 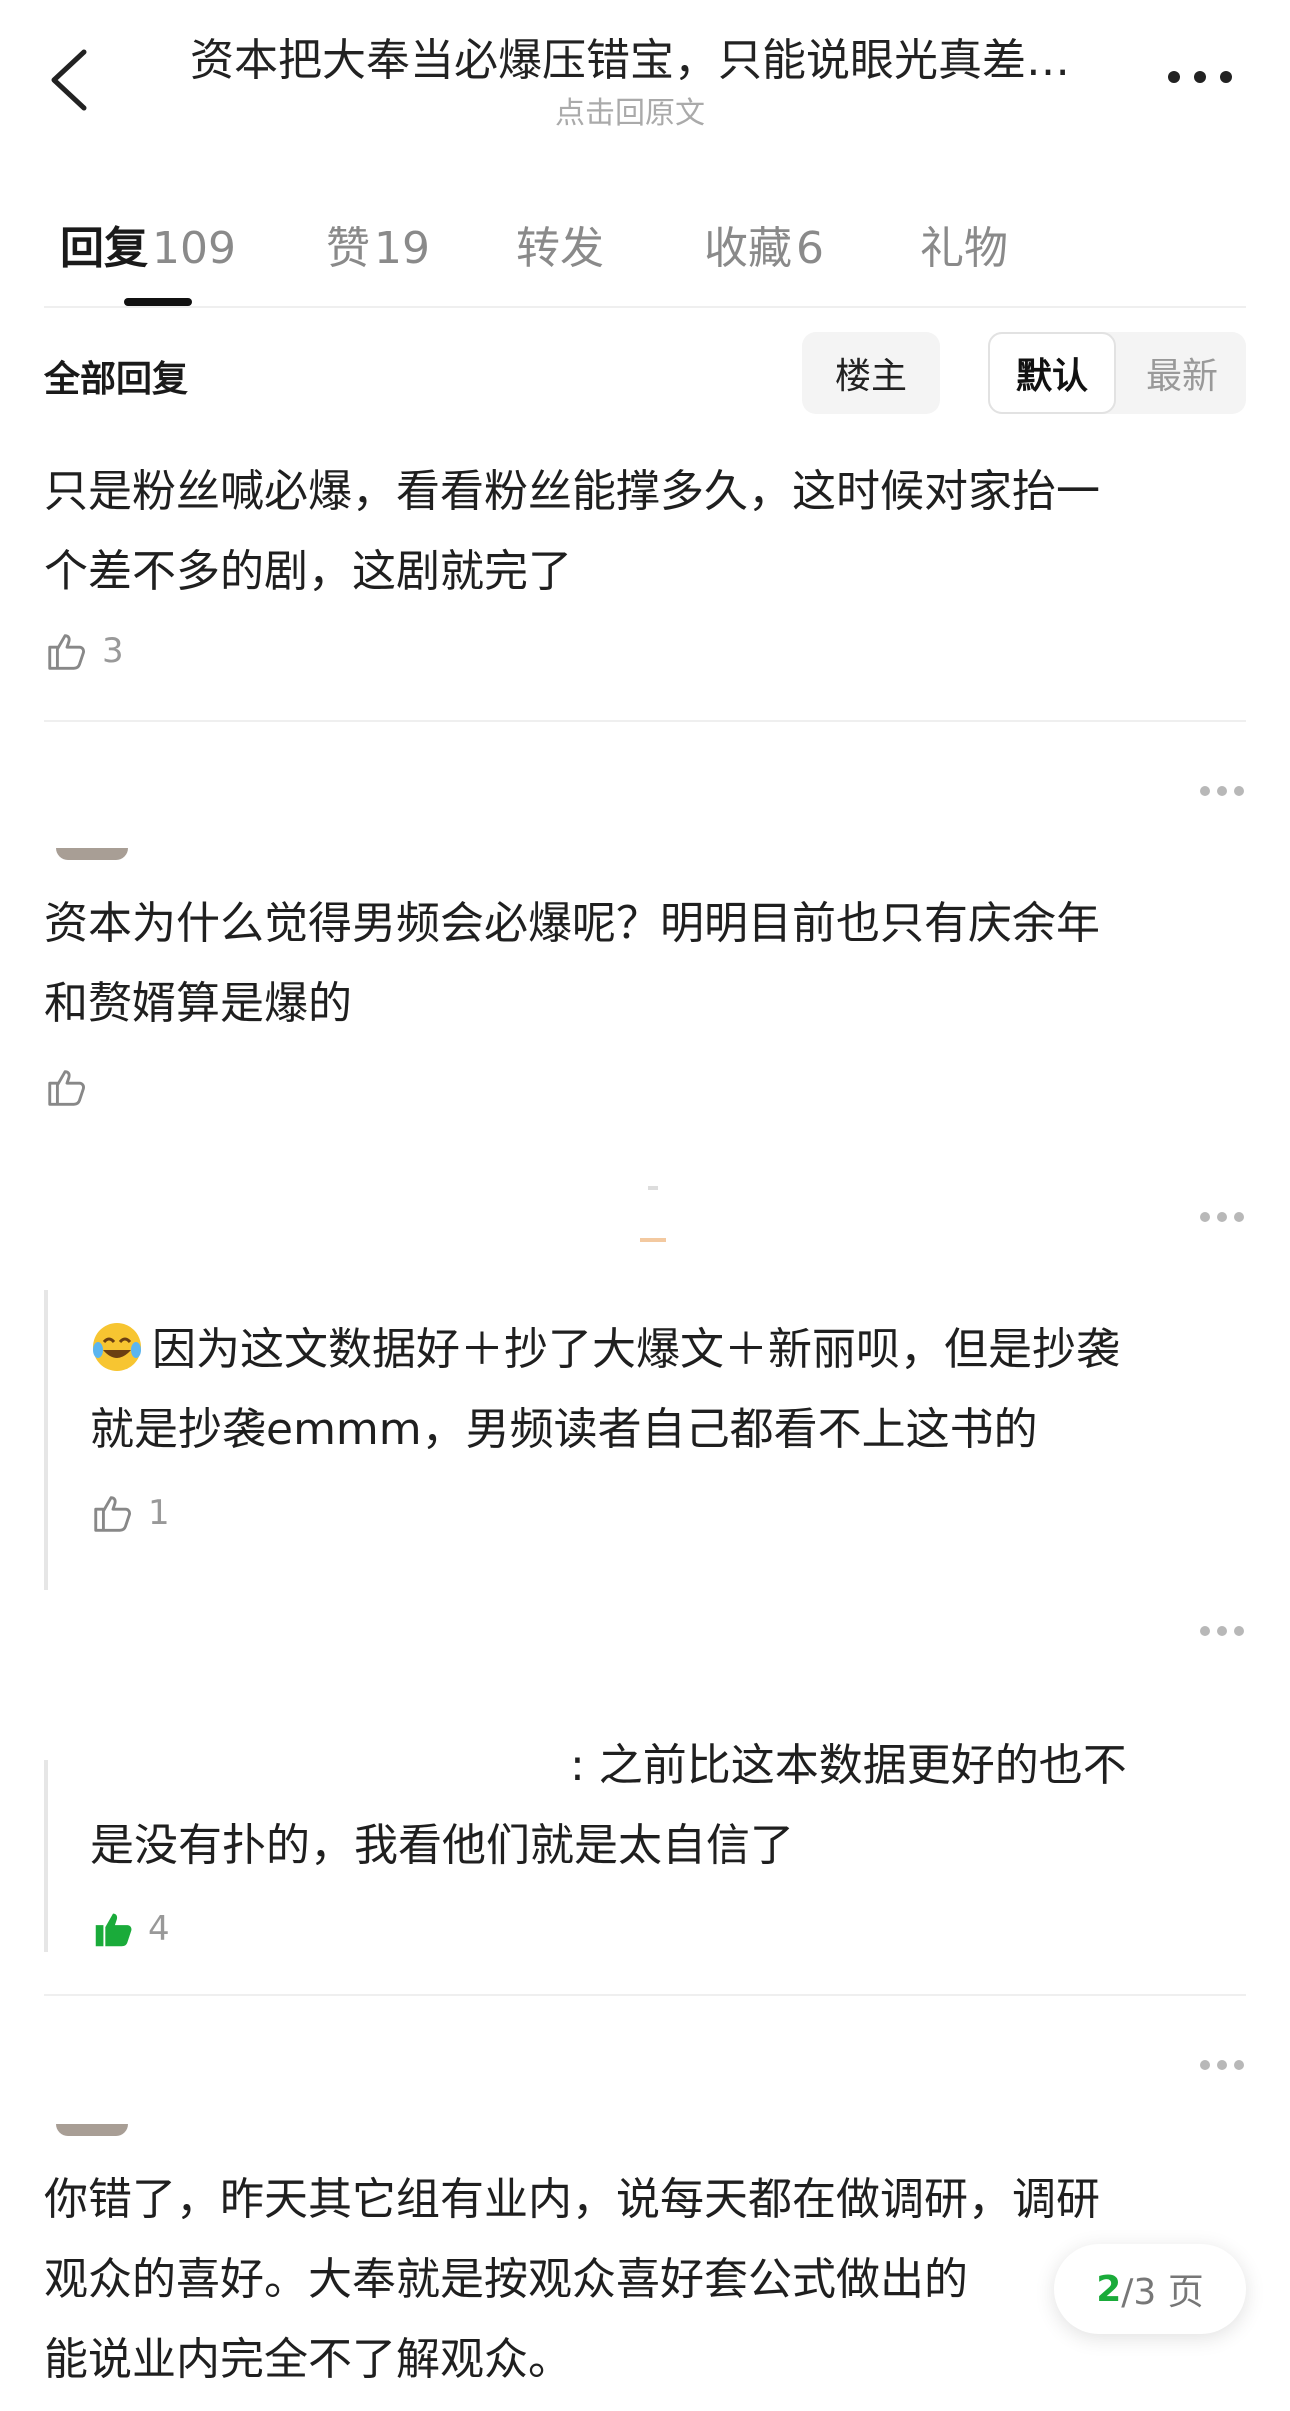 I want to click on more-options-icon, so click(x=1200, y=77).